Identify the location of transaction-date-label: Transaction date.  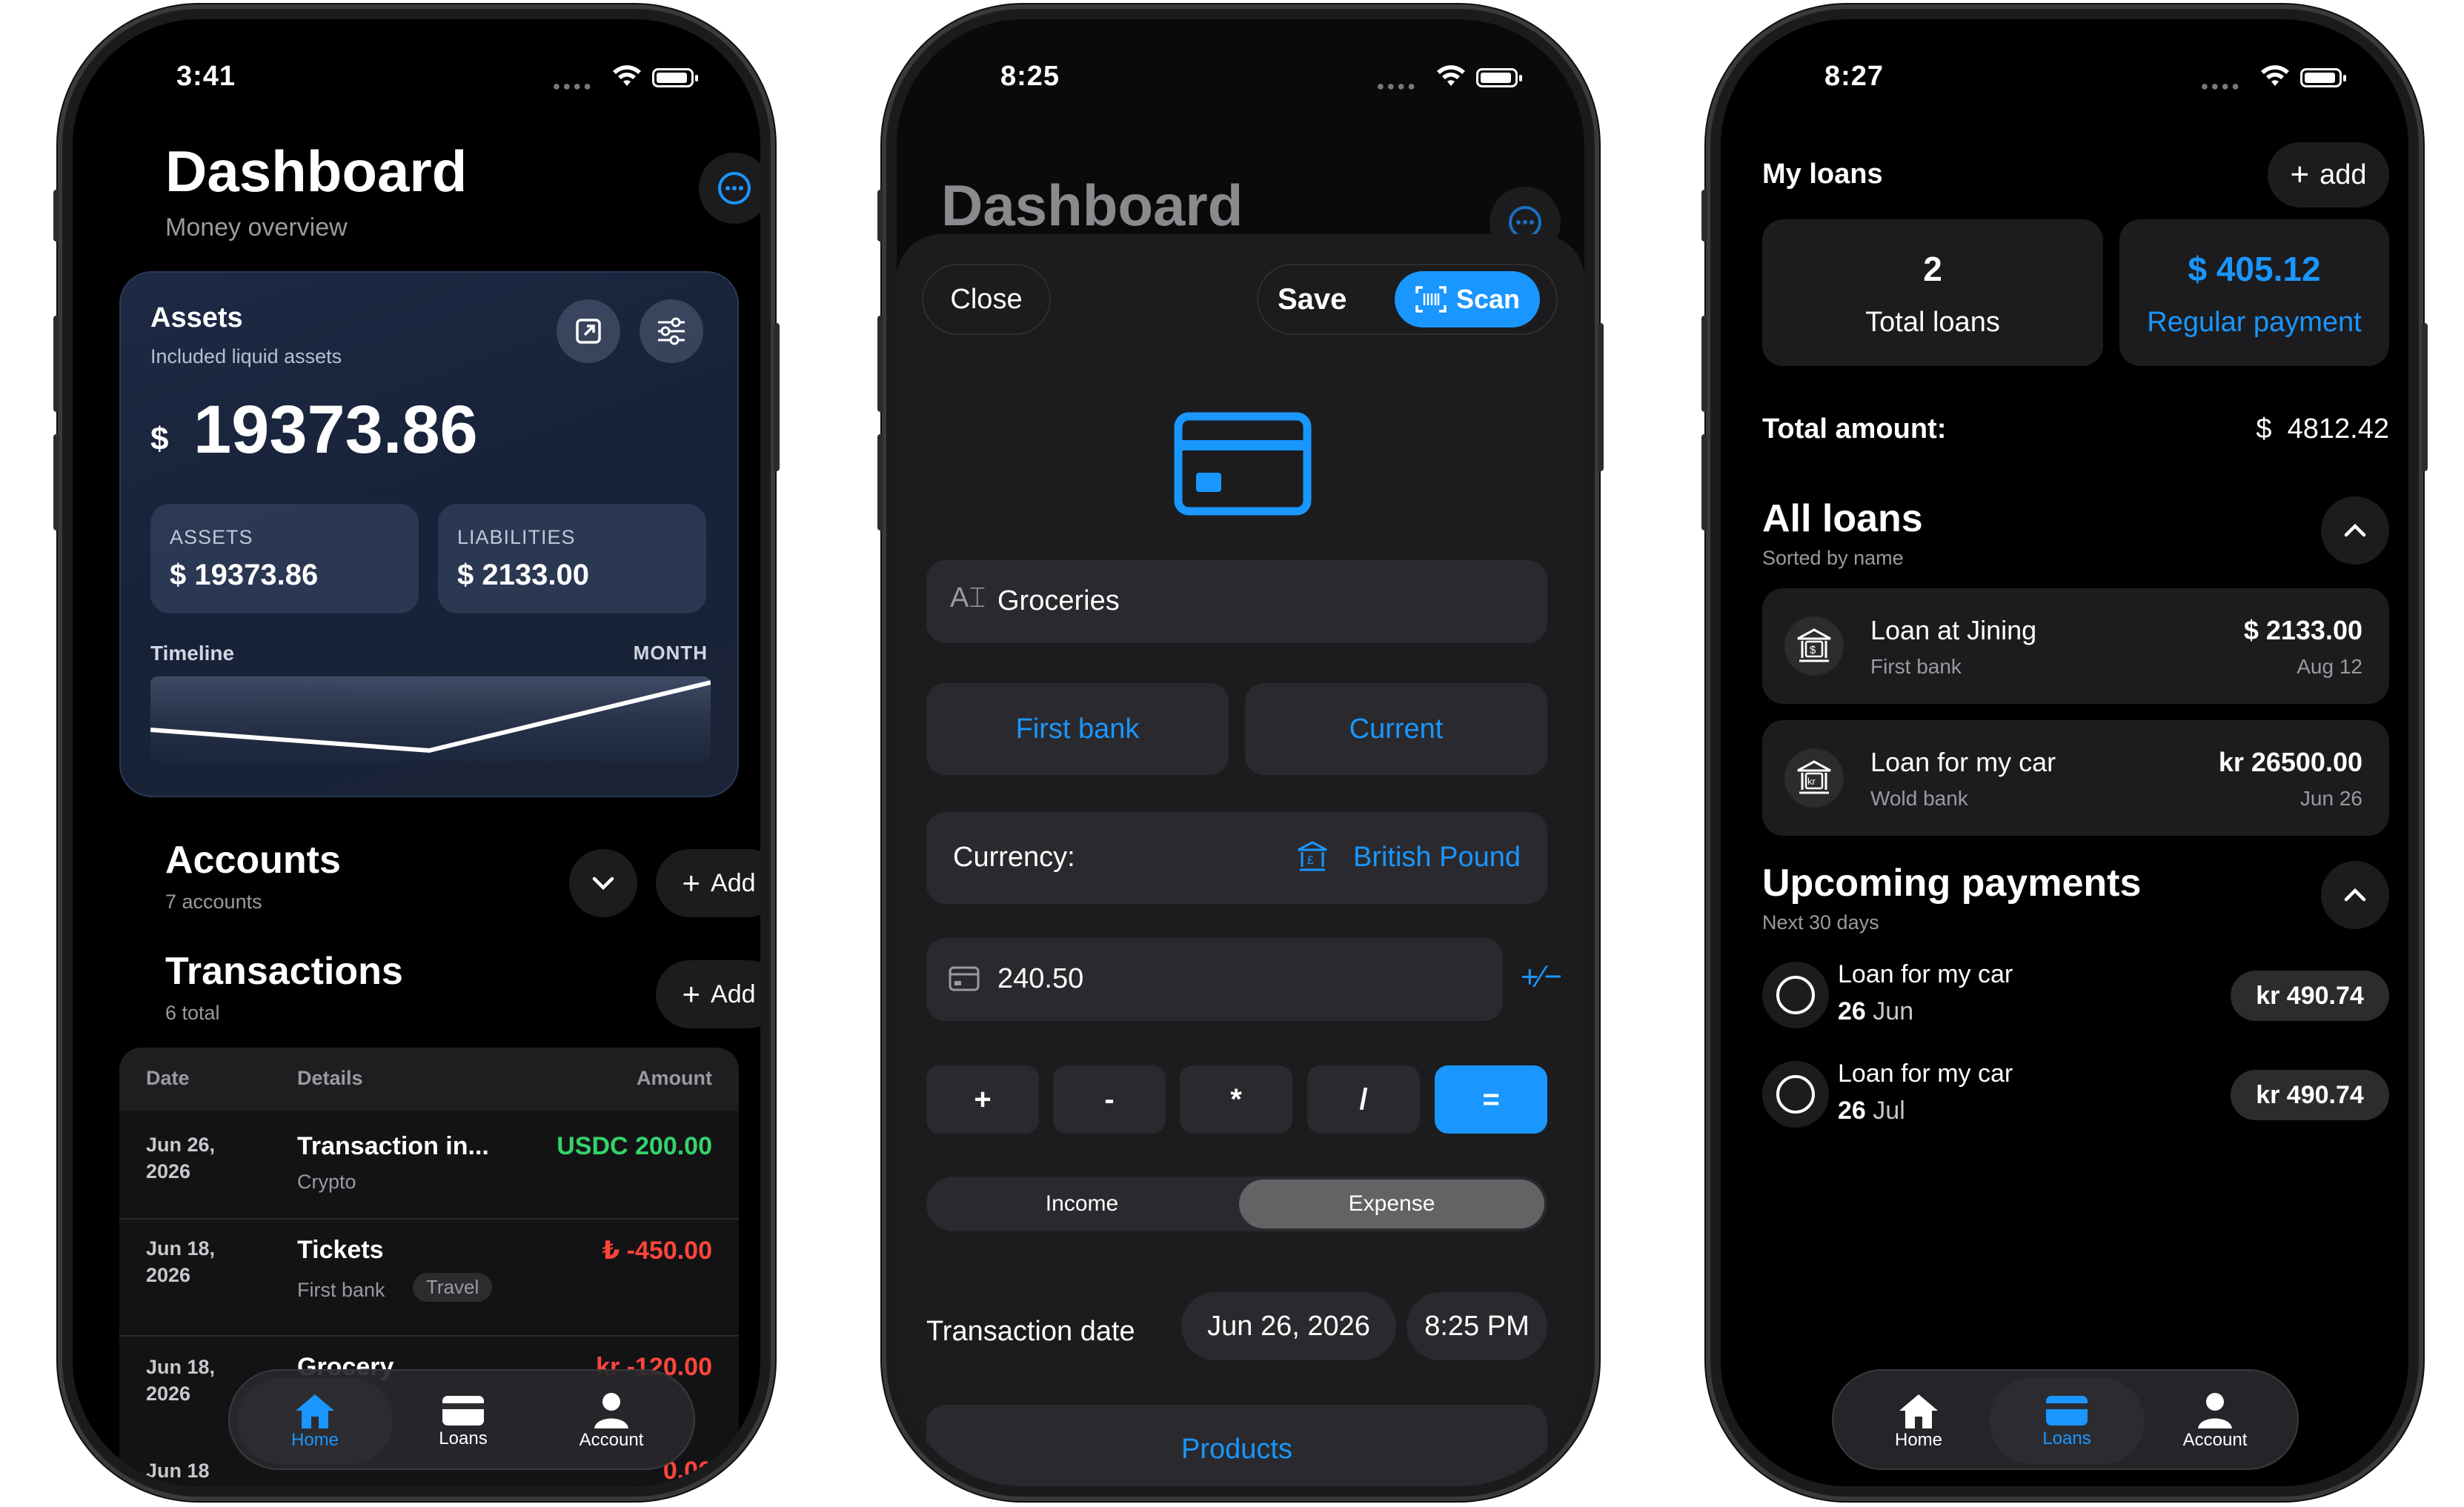
(1030, 1331).